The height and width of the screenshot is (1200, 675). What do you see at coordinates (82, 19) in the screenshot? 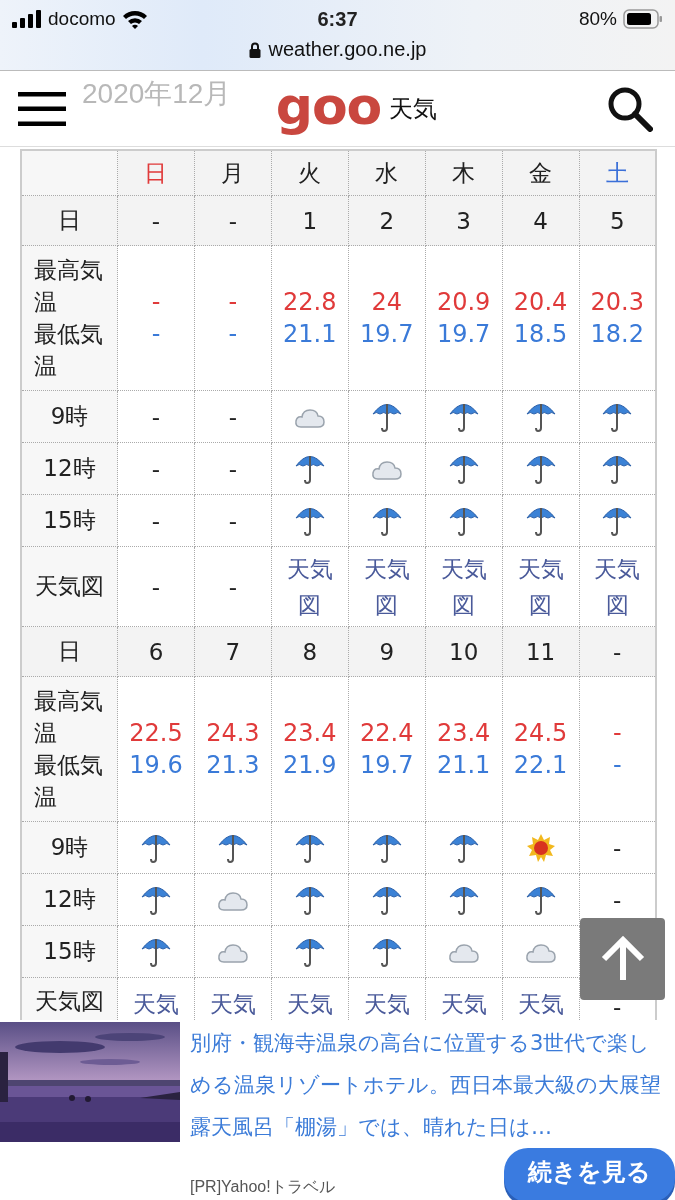
I see `carrier-name: docomo` at bounding box center [82, 19].